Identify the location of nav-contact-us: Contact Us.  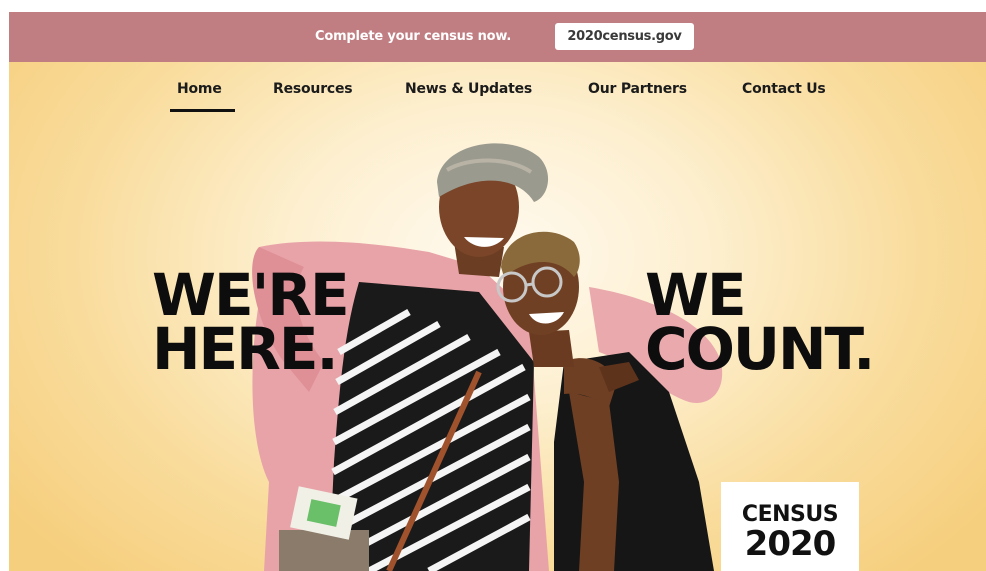
(784, 89).